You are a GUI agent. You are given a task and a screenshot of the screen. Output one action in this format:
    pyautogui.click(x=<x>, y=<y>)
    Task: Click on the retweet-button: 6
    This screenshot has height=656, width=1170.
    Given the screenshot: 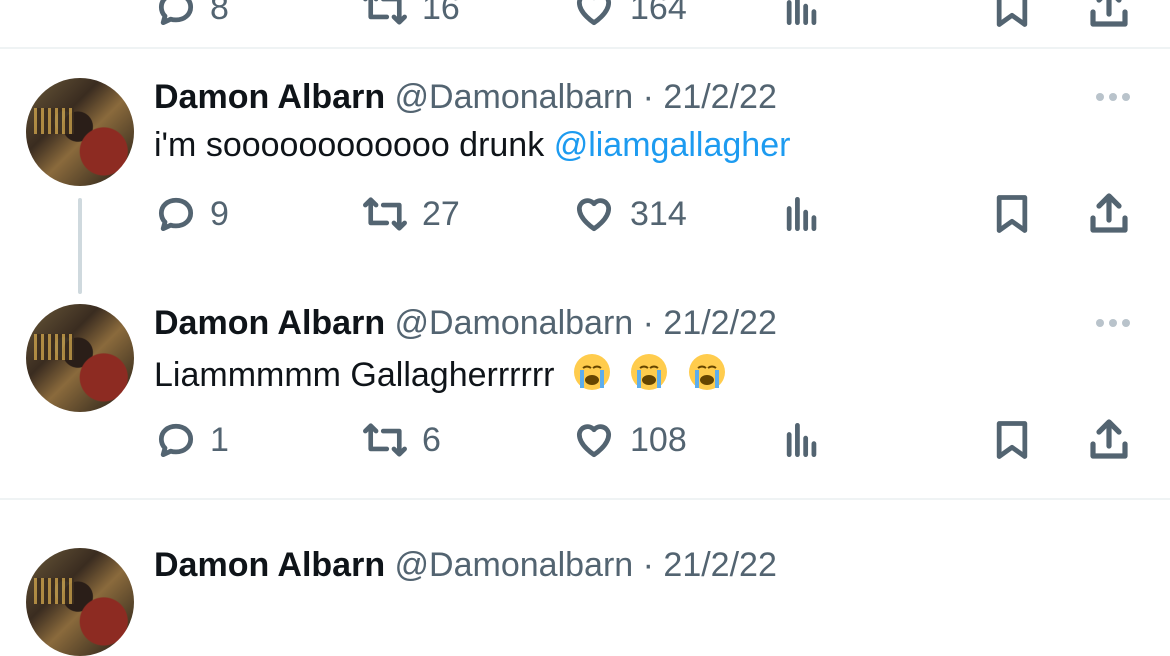 What is the action you would take?
    pyautogui.click(x=400, y=440)
    